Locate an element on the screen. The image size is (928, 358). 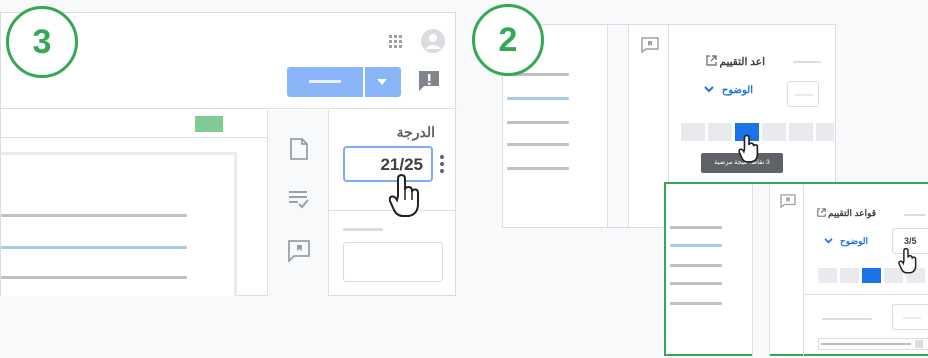
grade-value: 21/25 is located at coordinates (401, 164).